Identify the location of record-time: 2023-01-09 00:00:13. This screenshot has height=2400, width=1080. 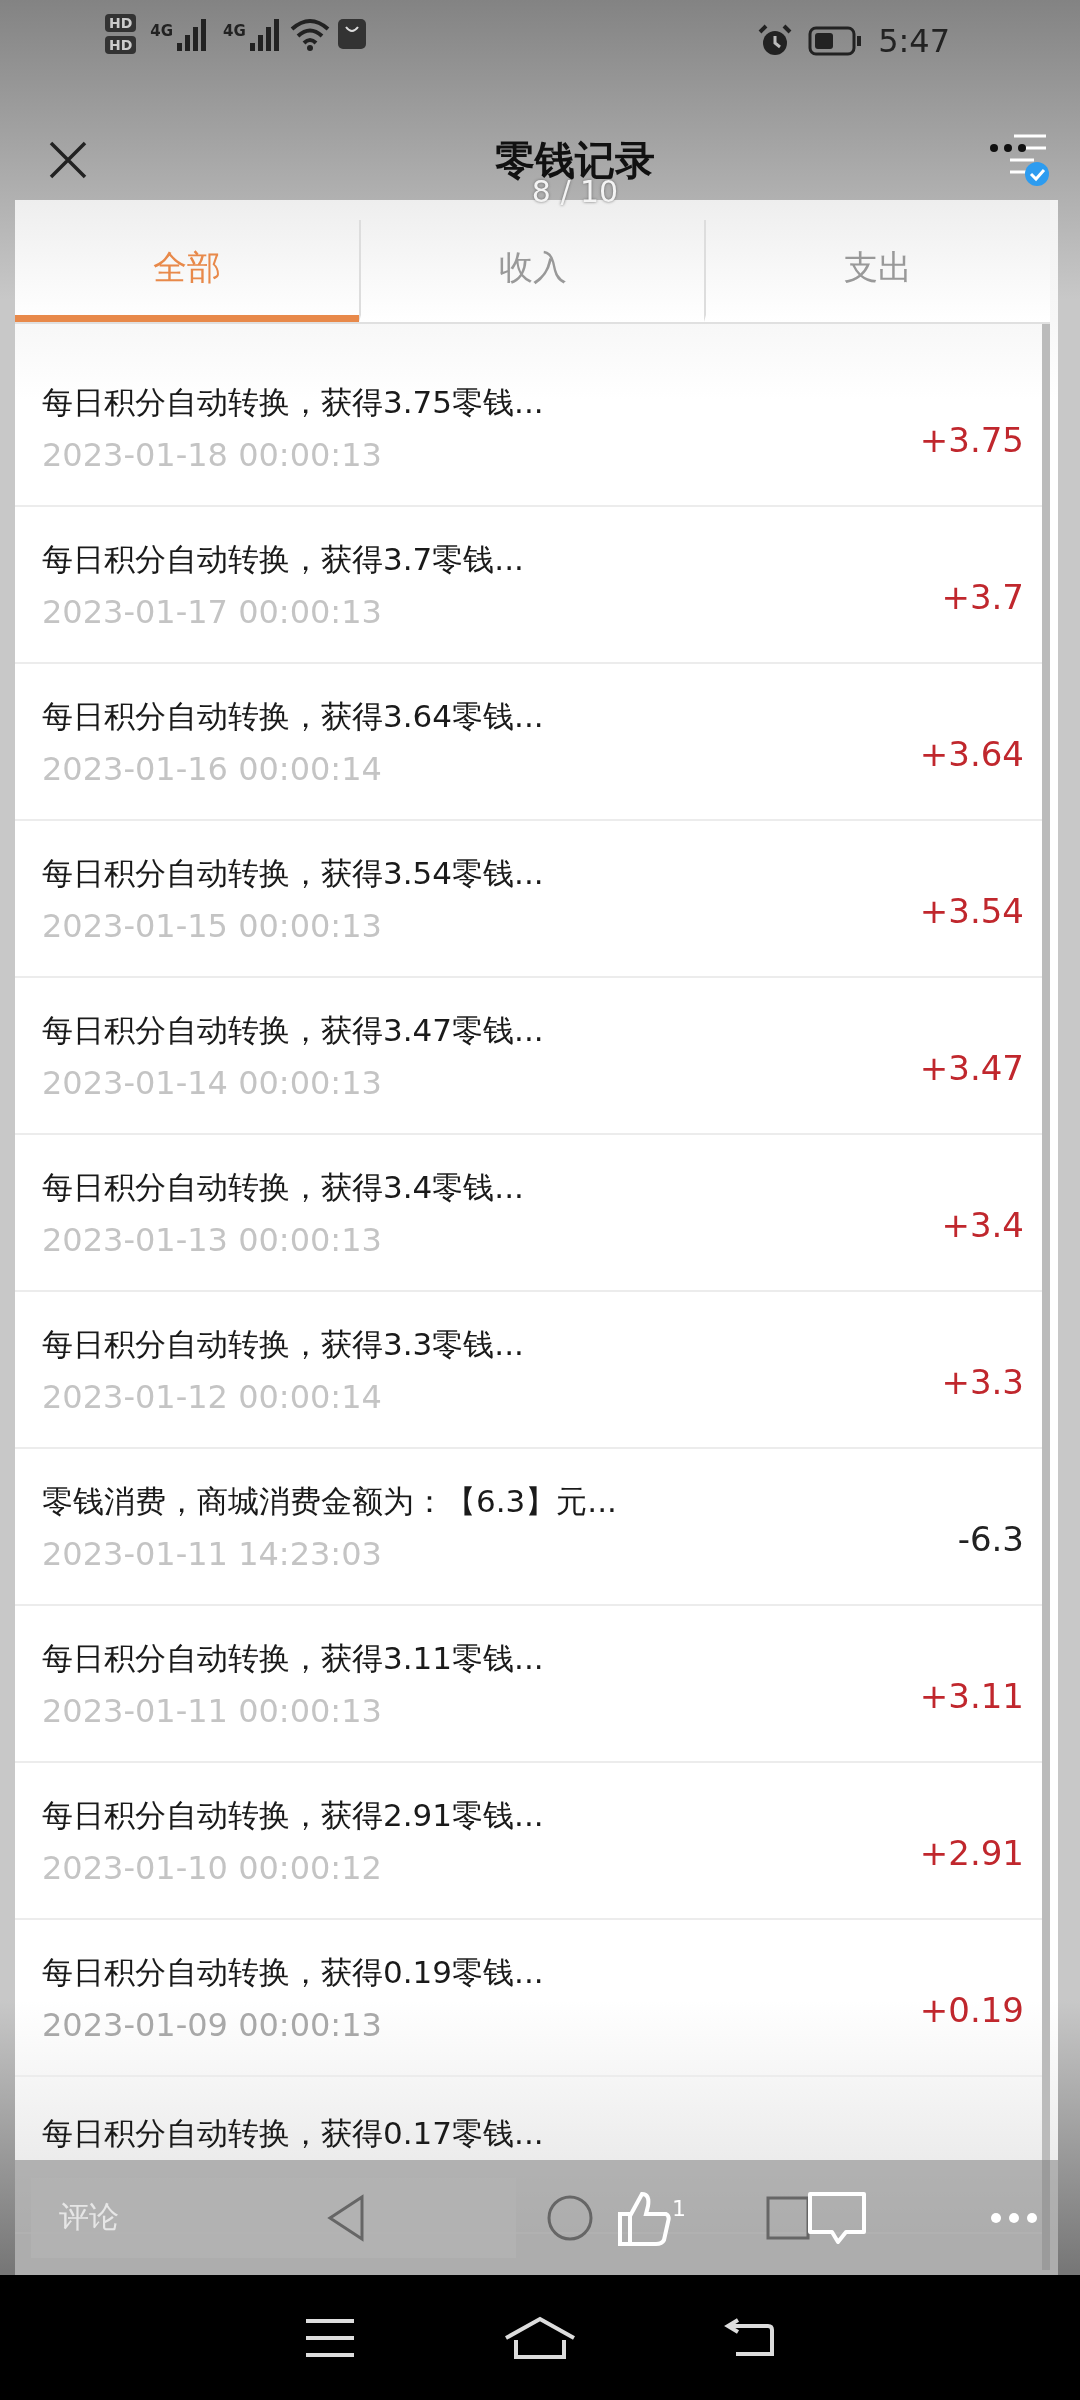
(212, 2024).